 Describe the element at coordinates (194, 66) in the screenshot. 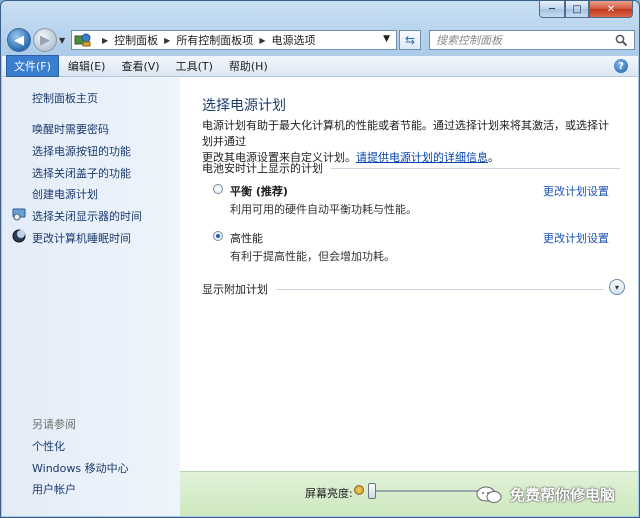

I see `menu-tools: 工具(T)` at that location.